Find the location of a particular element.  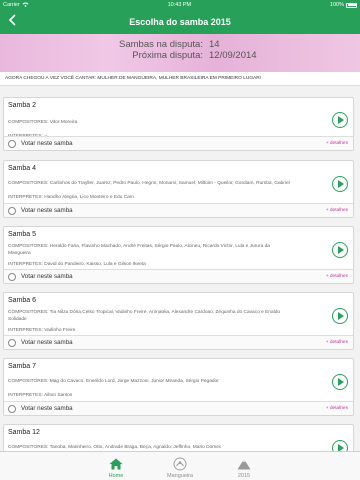

tab-home: Home is located at coordinates (116, 466).